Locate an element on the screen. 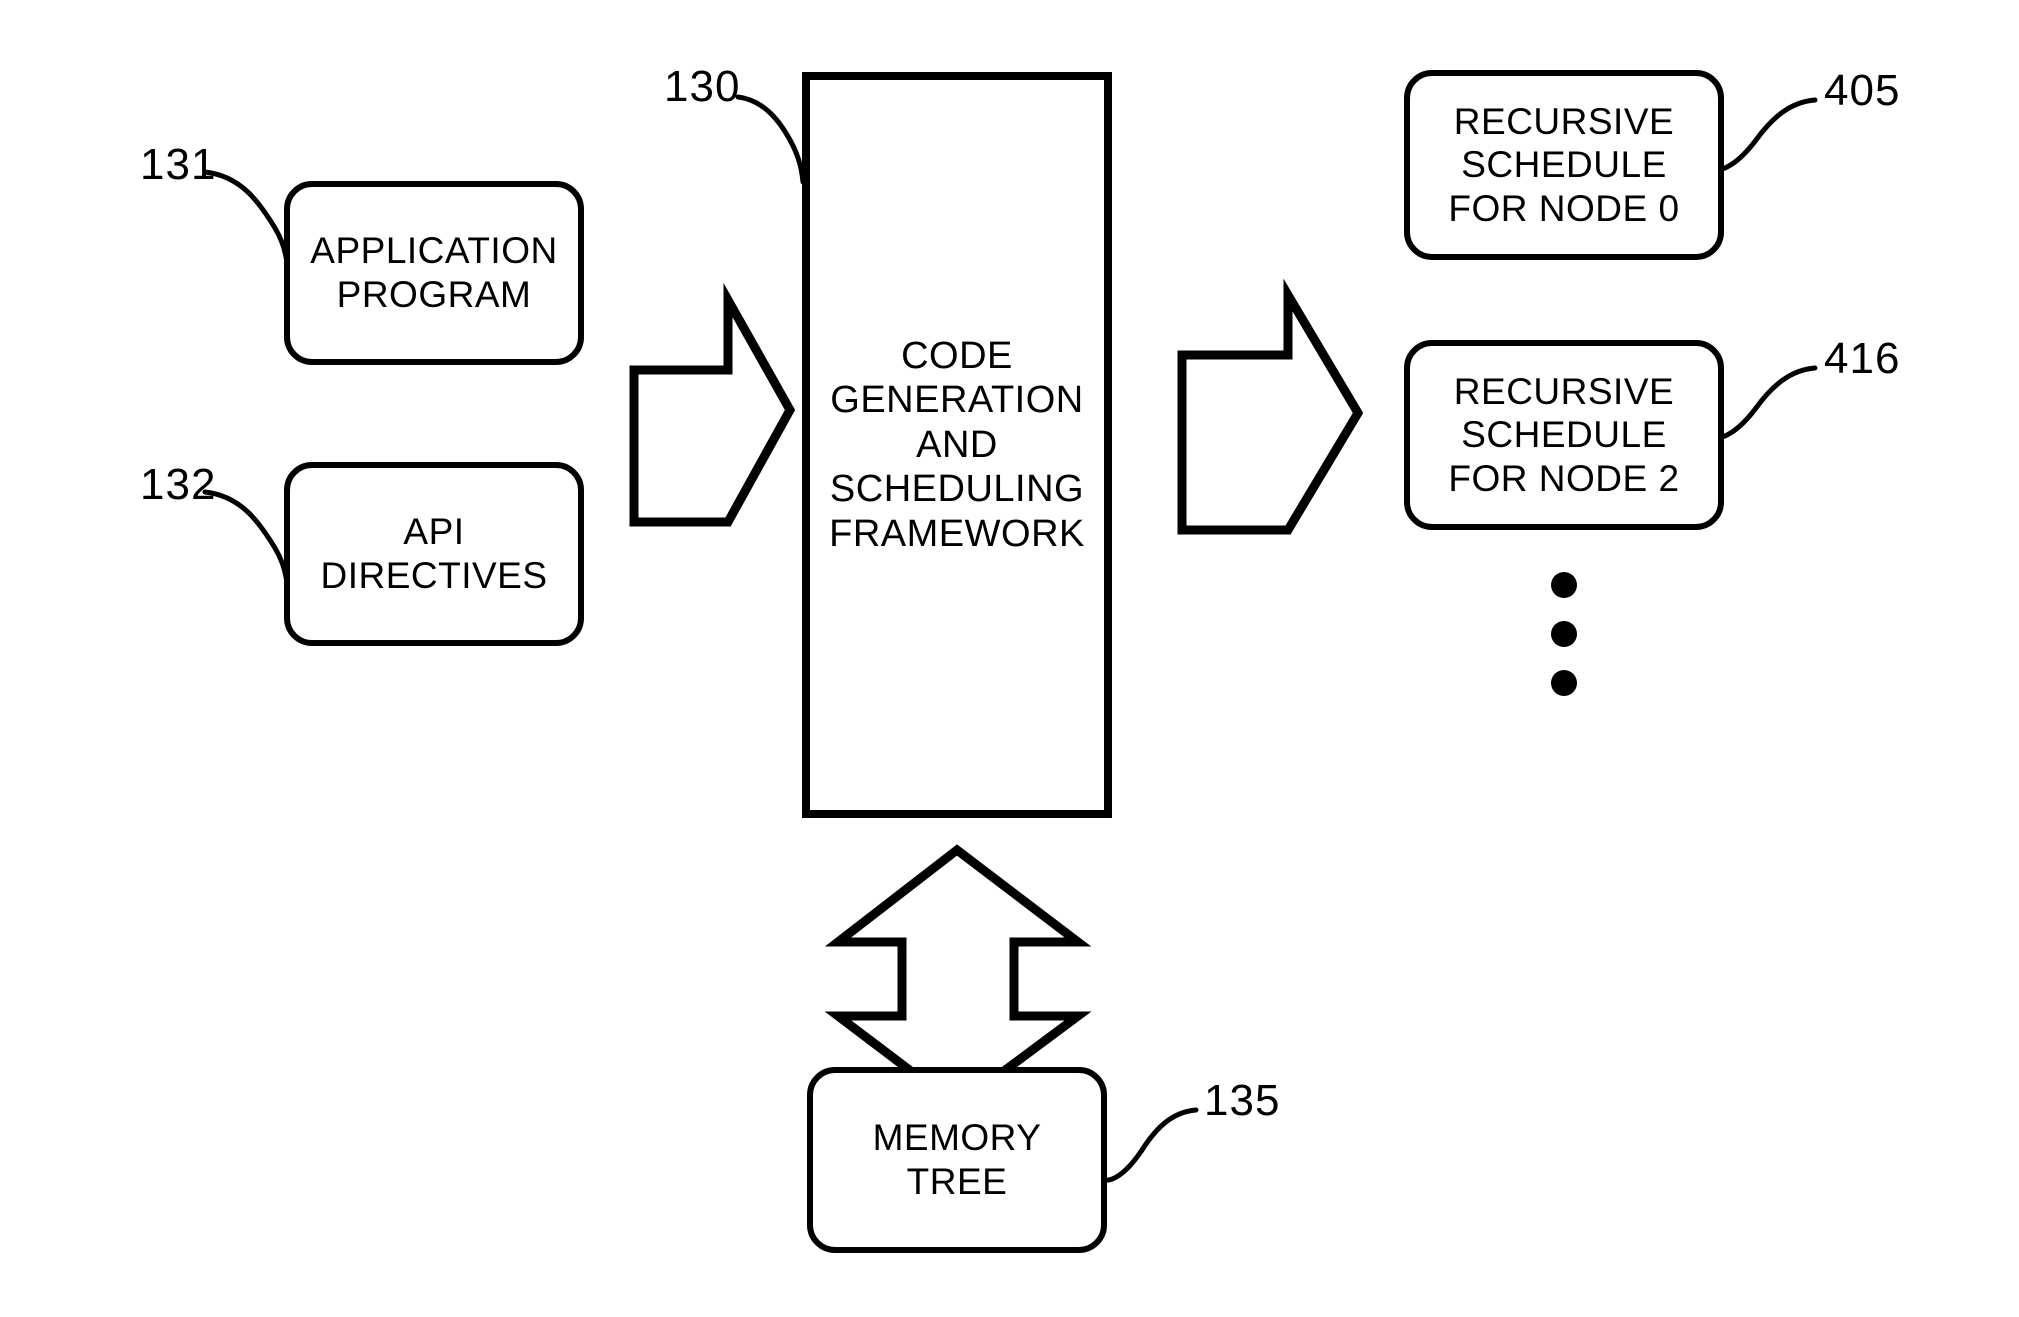  recursive-schedule-node-2-line-2: SCHEDULE is located at coordinates (1564, 435).